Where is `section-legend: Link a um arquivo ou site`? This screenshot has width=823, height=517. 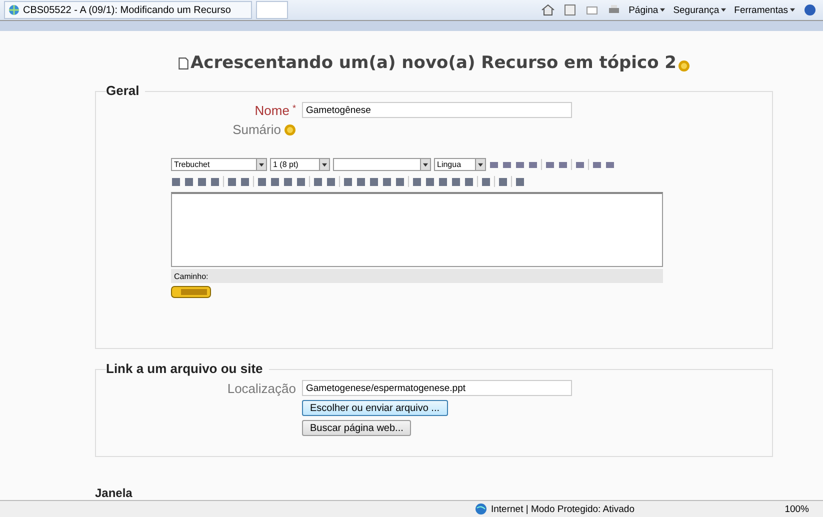 section-legend: Link a um arquivo ou site is located at coordinates (187, 368).